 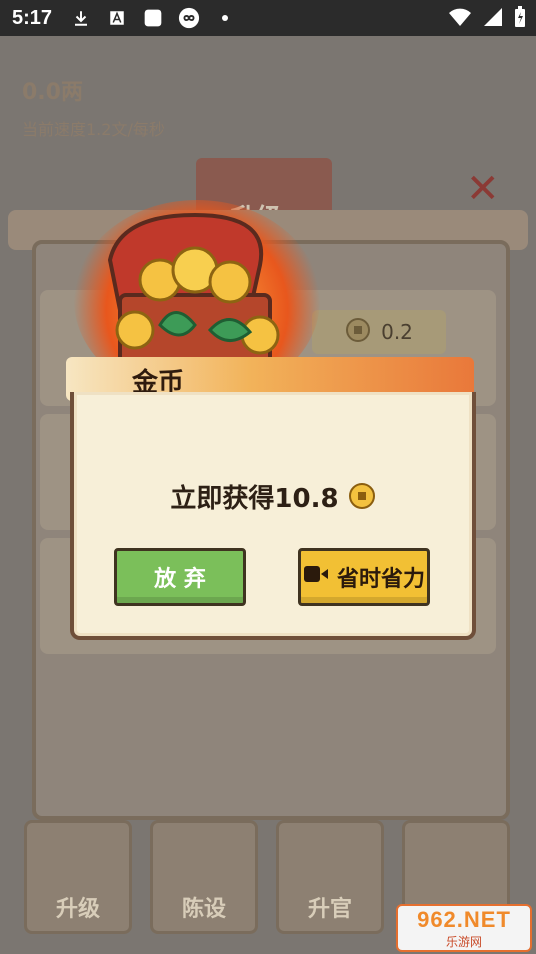 What do you see at coordinates (464, 928) in the screenshot?
I see `site-watermark: 962.NET 乐游网` at bounding box center [464, 928].